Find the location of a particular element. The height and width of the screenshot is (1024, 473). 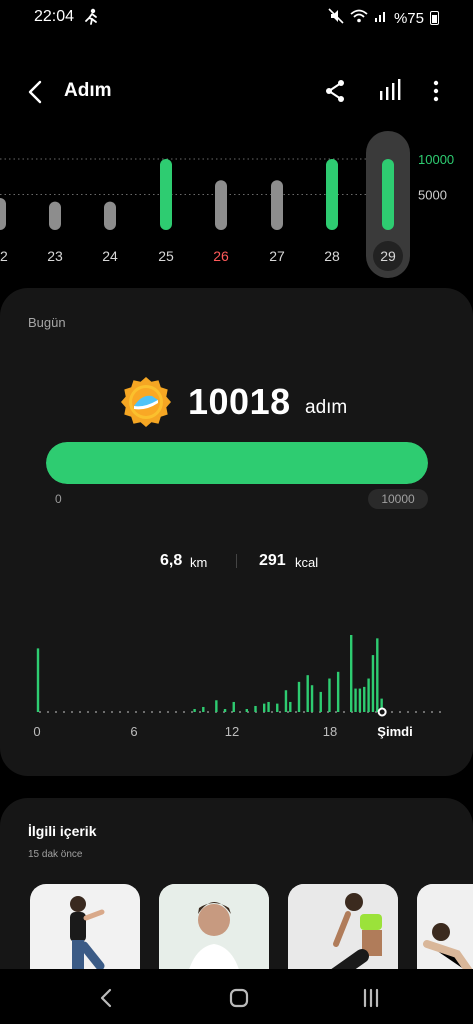

nav-home-icon is located at coordinates (239, 998).